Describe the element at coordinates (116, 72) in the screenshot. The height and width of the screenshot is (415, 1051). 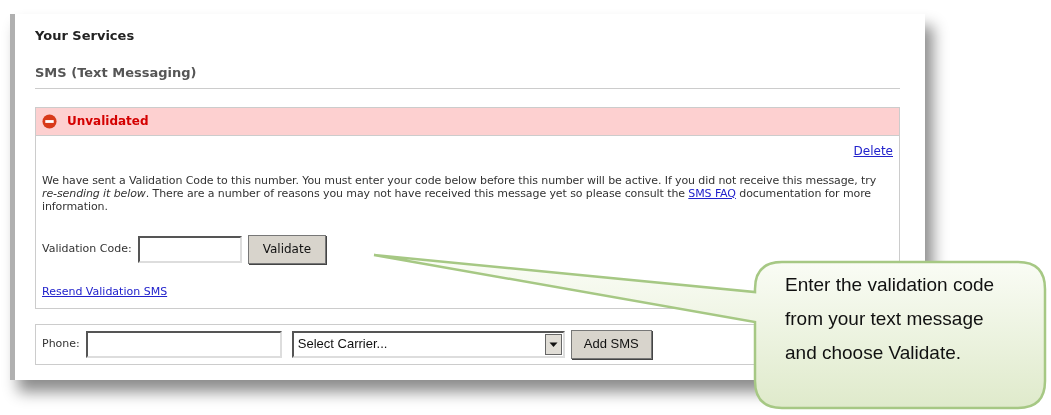
I see `section-title: SMS (Text Messaging)` at that location.